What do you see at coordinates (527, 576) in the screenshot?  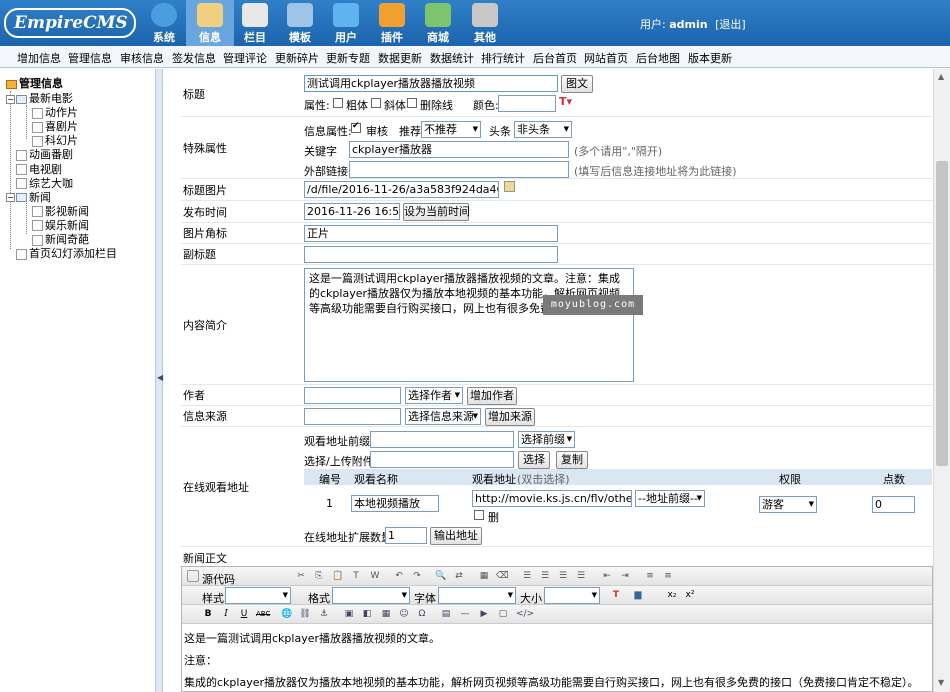 I see `align-left-icon: ☰` at bounding box center [527, 576].